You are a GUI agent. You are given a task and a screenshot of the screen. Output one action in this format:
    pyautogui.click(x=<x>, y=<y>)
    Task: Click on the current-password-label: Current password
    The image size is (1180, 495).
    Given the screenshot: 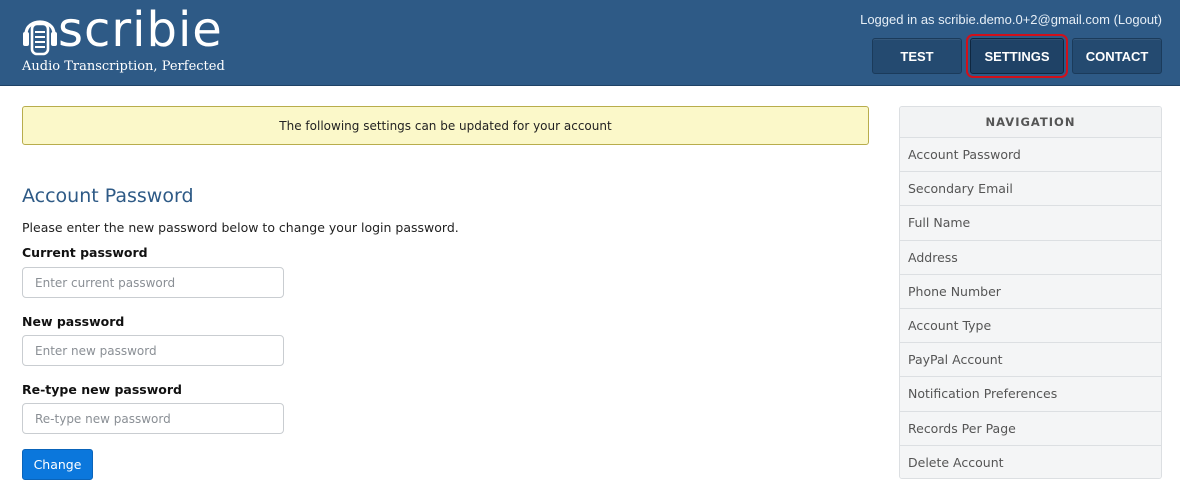 What is the action you would take?
    pyautogui.click(x=85, y=252)
    